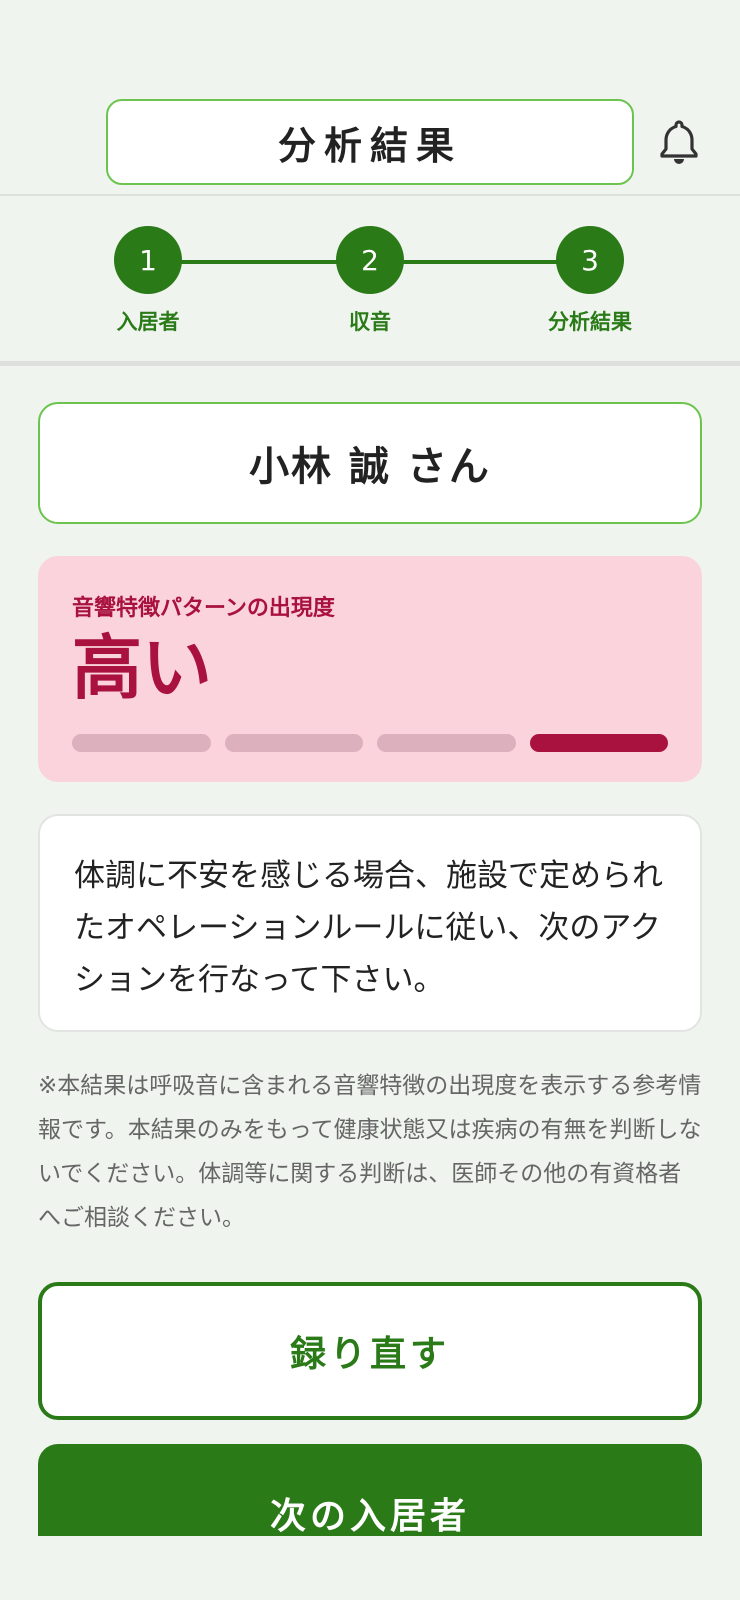  Describe the element at coordinates (203, 608) in the screenshot. I see `result-label: 音響特徴パターンの出現度` at that location.